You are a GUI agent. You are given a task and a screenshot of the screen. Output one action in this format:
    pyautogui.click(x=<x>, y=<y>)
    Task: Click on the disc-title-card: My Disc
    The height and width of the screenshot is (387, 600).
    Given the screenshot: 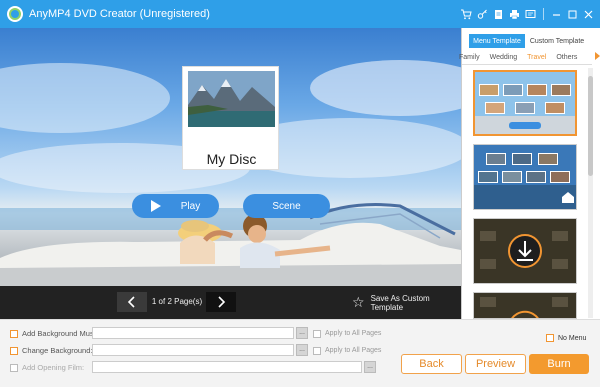 What is the action you would take?
    pyautogui.click(x=230, y=118)
    